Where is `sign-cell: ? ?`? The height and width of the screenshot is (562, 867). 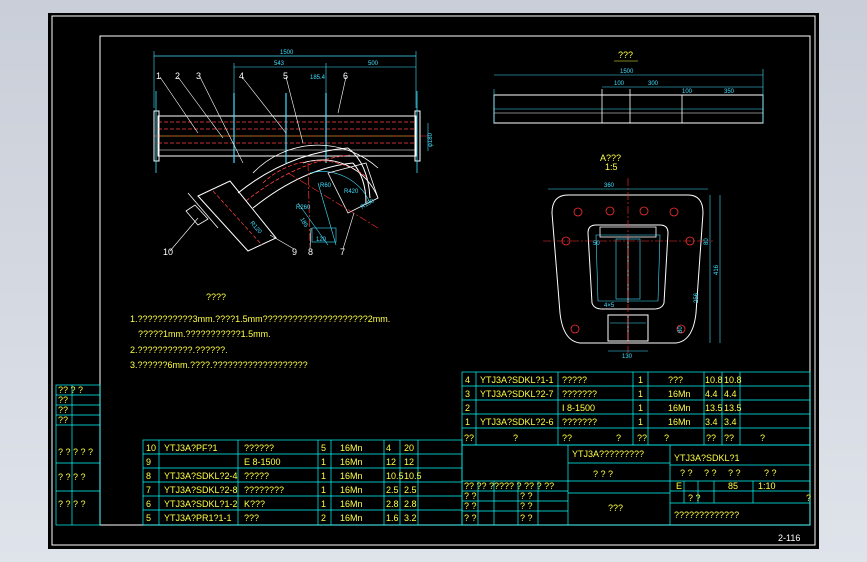
sign-cell: ? ? is located at coordinates (470, 518).